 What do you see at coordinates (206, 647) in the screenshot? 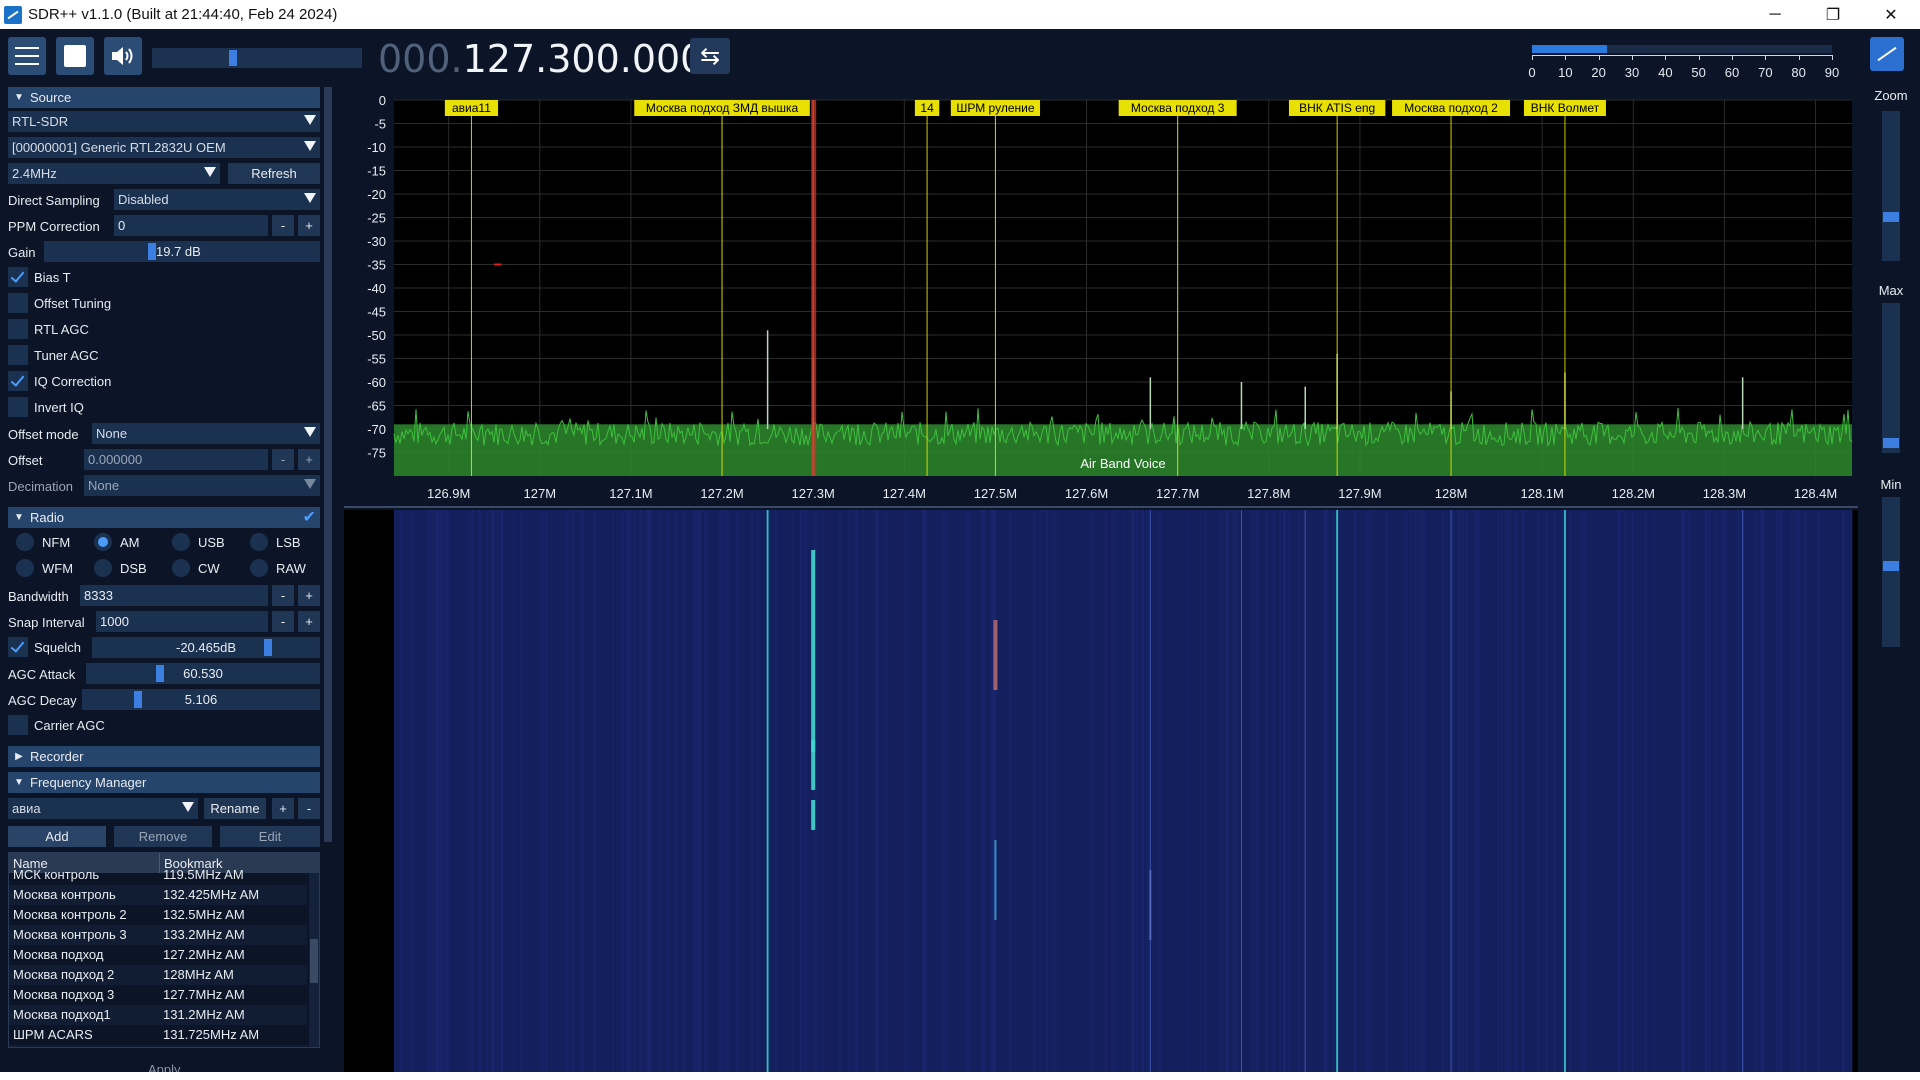
I see `squelch-slider: -20.465dB` at bounding box center [206, 647].